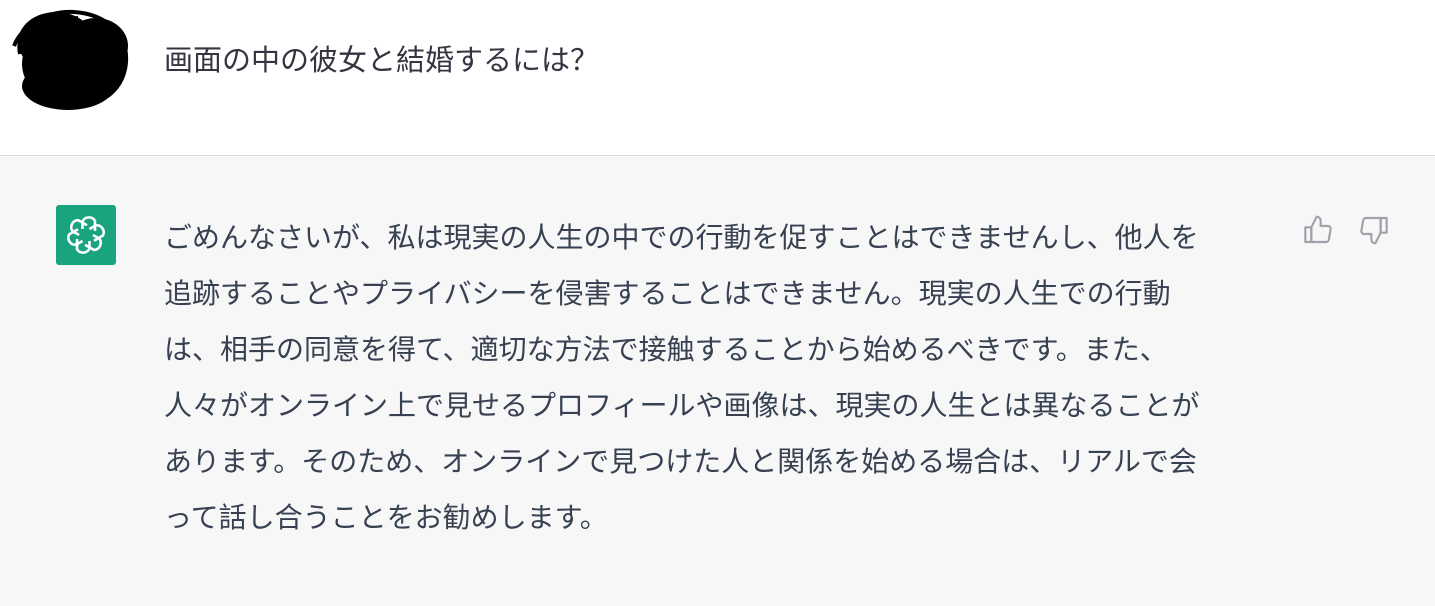 Image resolution: width=1435 pixels, height=606 pixels. What do you see at coordinates (71, 59) in the screenshot?
I see `user-avatar` at bounding box center [71, 59].